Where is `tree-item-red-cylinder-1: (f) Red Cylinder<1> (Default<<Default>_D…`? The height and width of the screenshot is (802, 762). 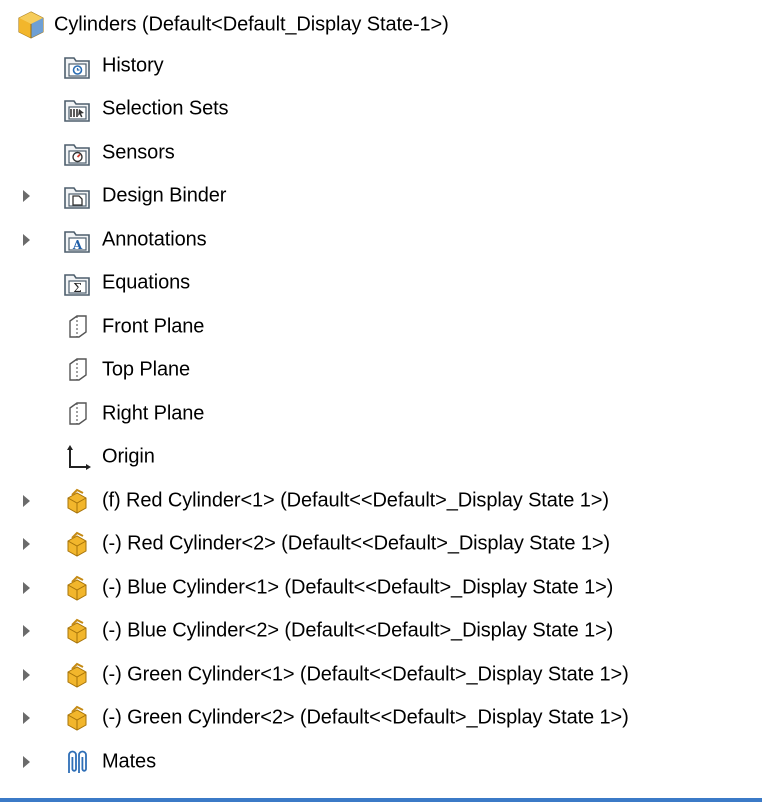
tree-item-red-cylinder-1: (f) Red Cylinder<1> (Default<<Default>_D… is located at coordinates (381, 501).